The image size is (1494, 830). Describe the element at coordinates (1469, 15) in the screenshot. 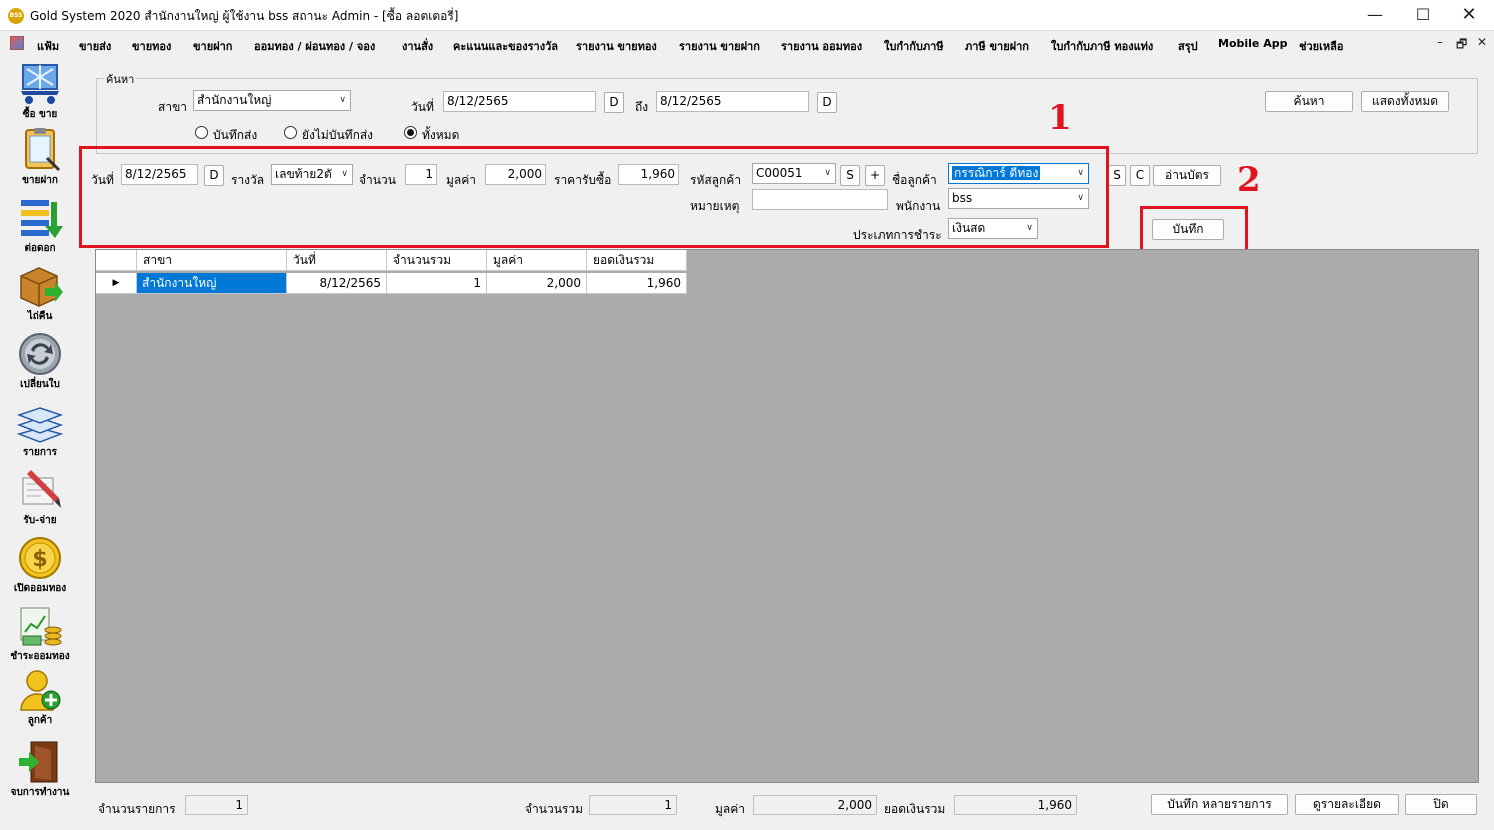

I see `close-window-button: ✕` at that location.